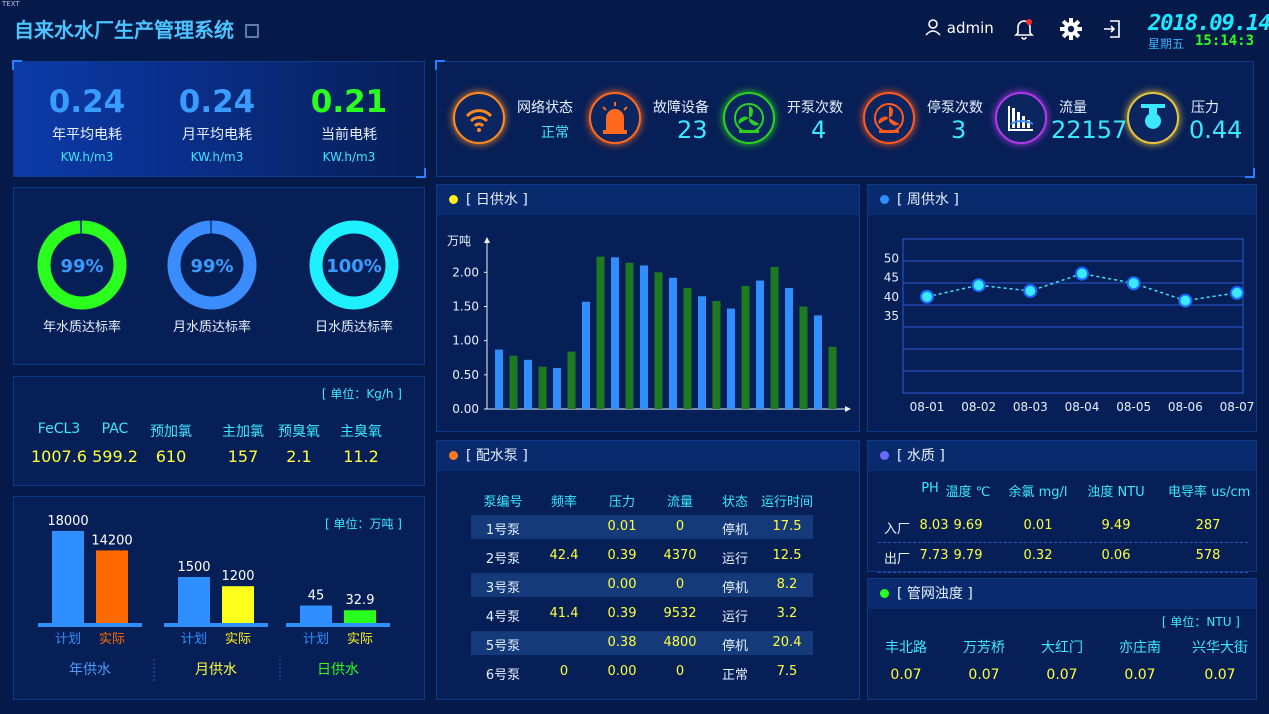  Describe the element at coordinates (786, 502) in the screenshot. I see `pump-header: 运行时间` at that location.